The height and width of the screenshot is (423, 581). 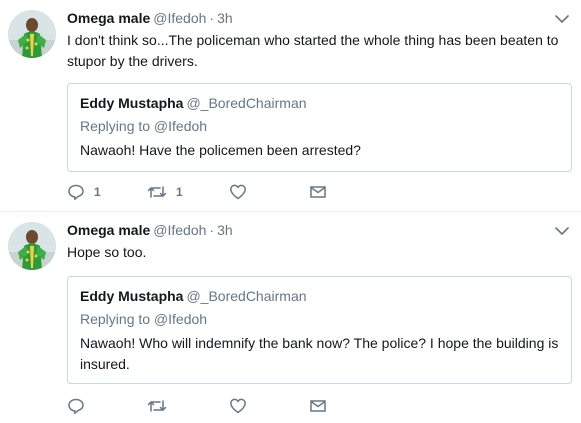 What do you see at coordinates (217, 406) in the screenshot?
I see `tweet-actions` at bounding box center [217, 406].